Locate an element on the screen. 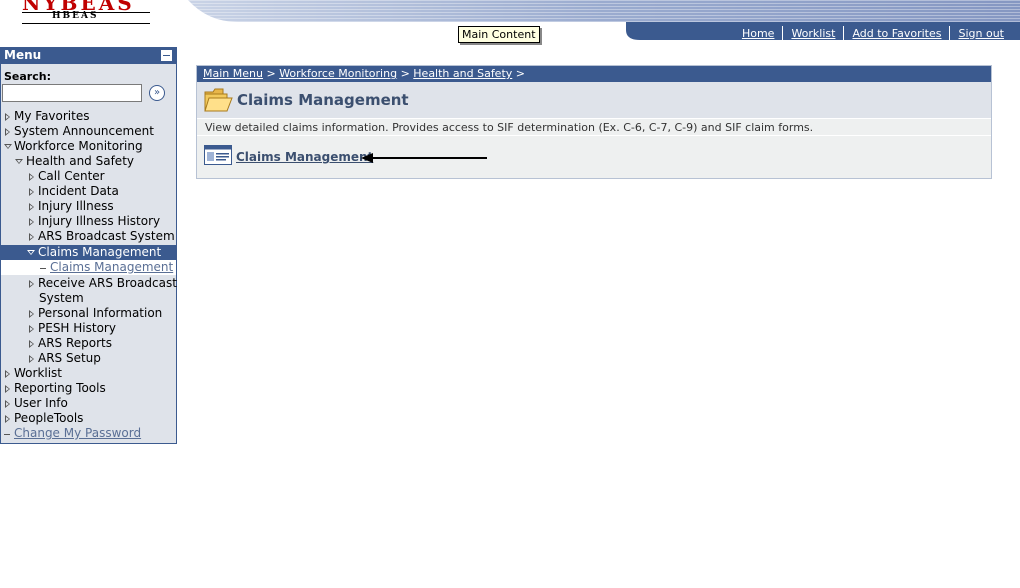 The height and width of the screenshot is (588, 1020). menu-item-ars-setup: ARS Setup is located at coordinates (88, 358).